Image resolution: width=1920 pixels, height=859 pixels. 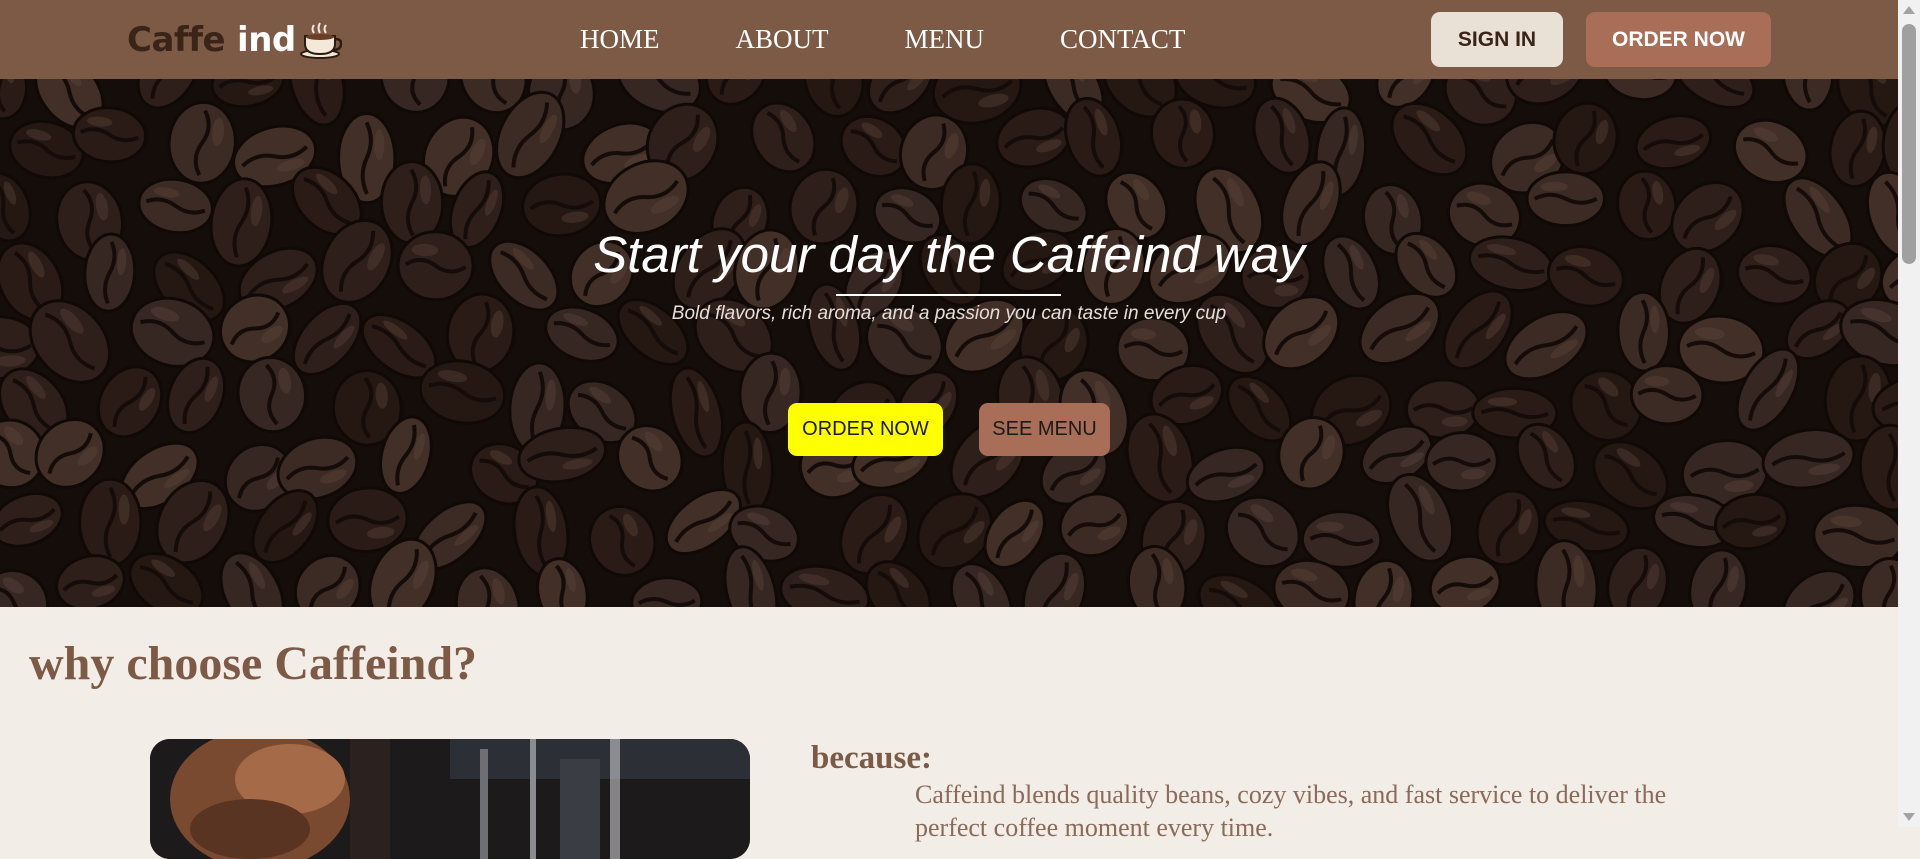 What do you see at coordinates (871, 758) in the screenshot?
I see `because-label: because:` at bounding box center [871, 758].